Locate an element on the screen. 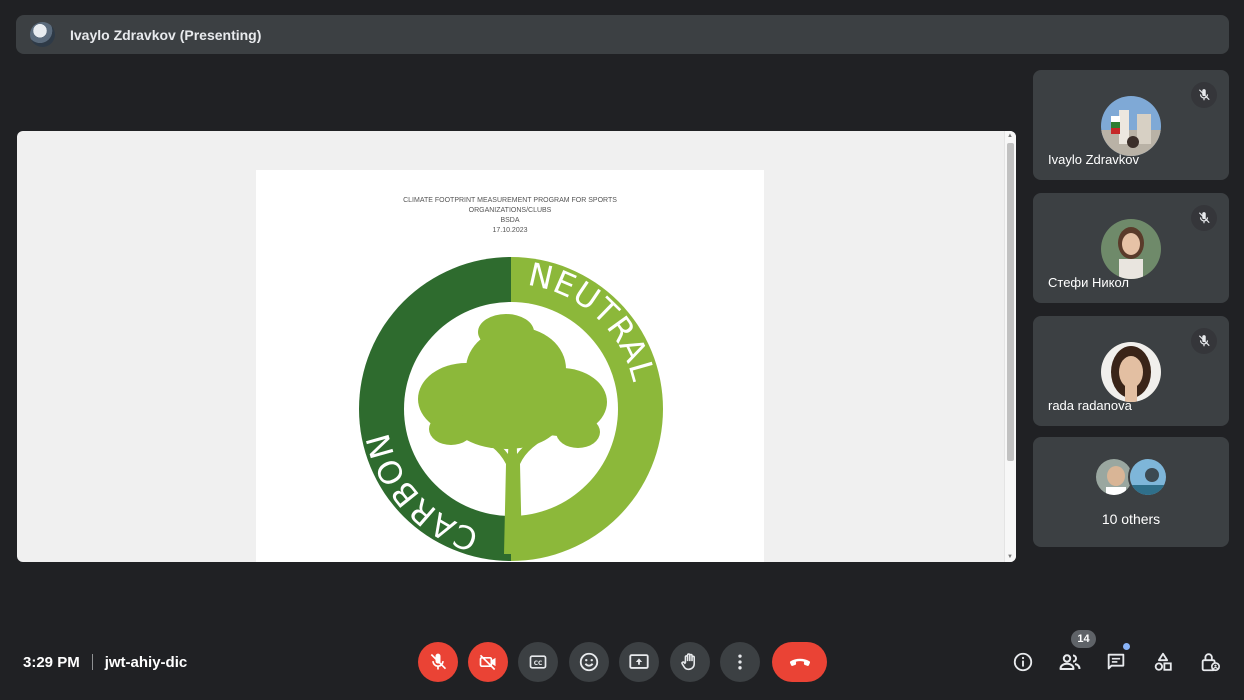 Image resolution: width=1244 pixels, height=700 pixels. participant-name: Стефи Никол is located at coordinates (1089, 282).